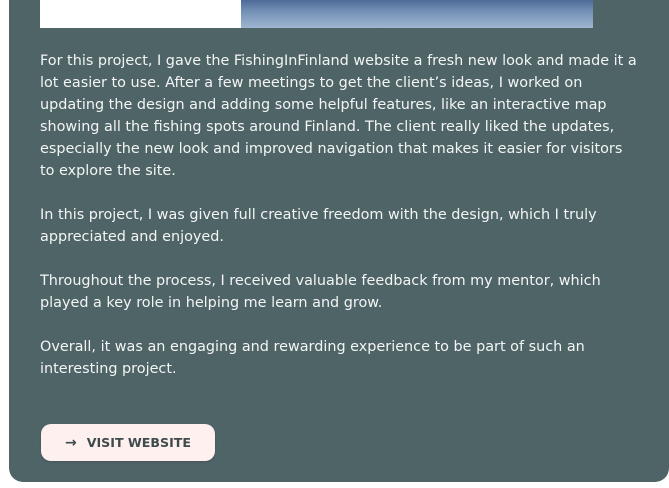  Describe the element at coordinates (71, 442) in the screenshot. I see `arrow-right-icon: →` at that location.